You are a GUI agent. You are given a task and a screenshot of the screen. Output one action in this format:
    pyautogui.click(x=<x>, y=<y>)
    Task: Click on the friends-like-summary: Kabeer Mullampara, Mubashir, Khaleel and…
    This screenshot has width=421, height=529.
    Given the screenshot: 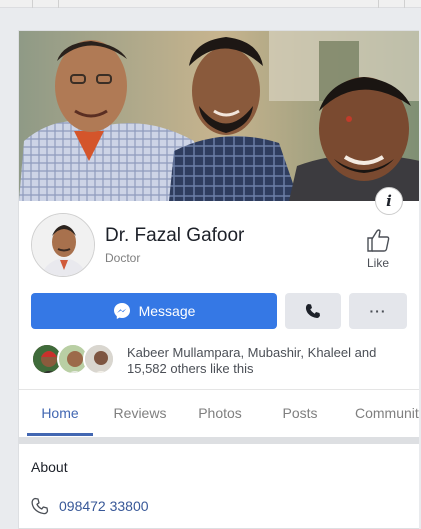 What is the action you would take?
    pyautogui.click(x=221, y=361)
    